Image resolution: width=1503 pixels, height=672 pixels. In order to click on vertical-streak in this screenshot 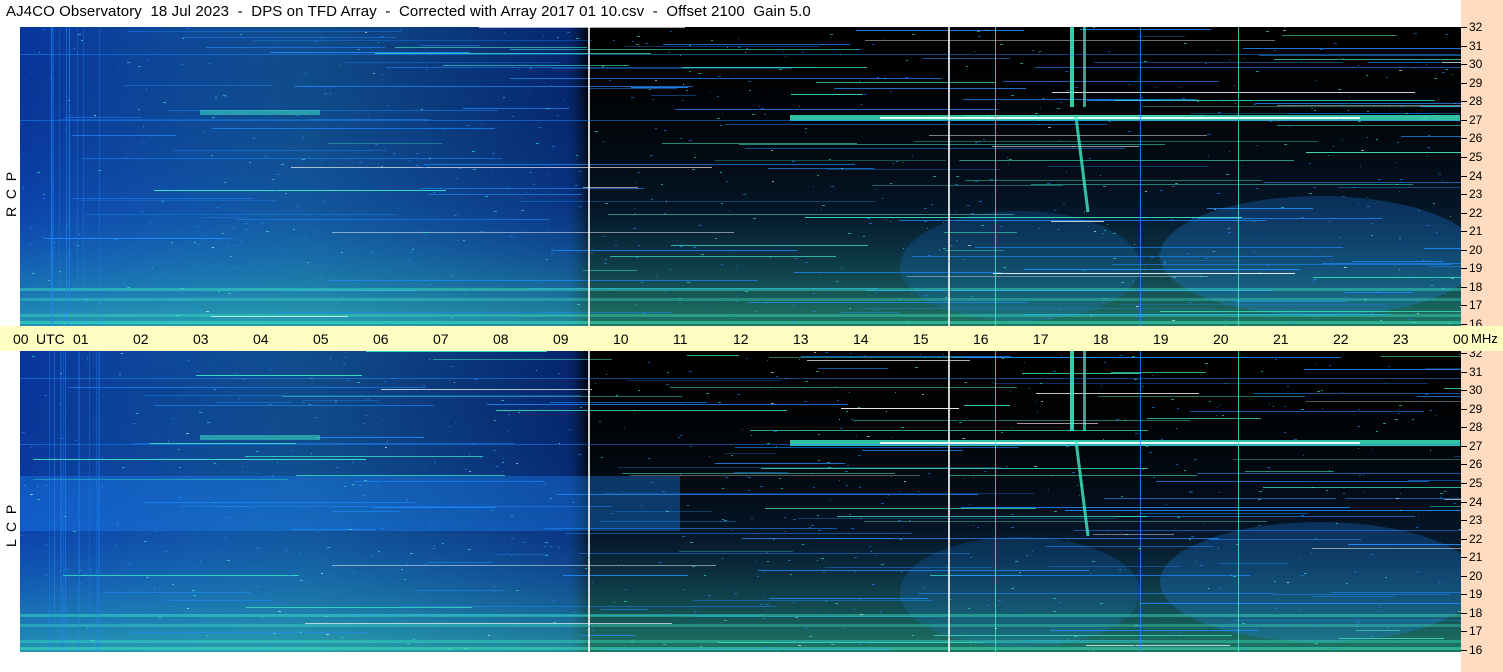, I will do `click(60, 501)`.